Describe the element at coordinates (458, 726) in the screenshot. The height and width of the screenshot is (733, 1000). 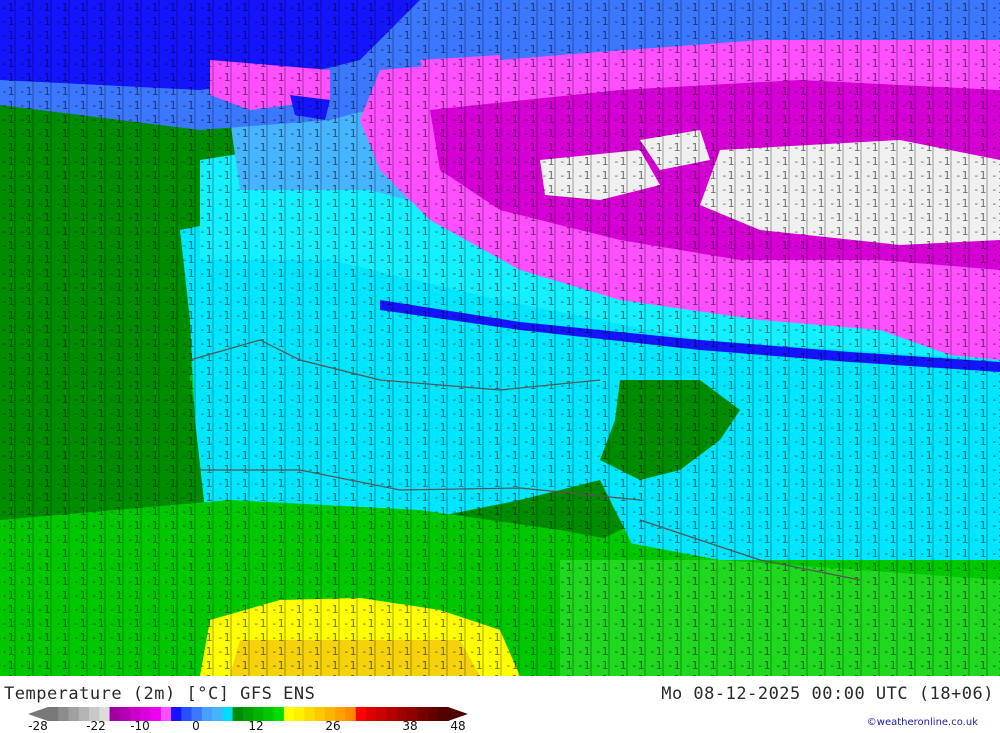
I see `legend-tick-label: 48` at that location.